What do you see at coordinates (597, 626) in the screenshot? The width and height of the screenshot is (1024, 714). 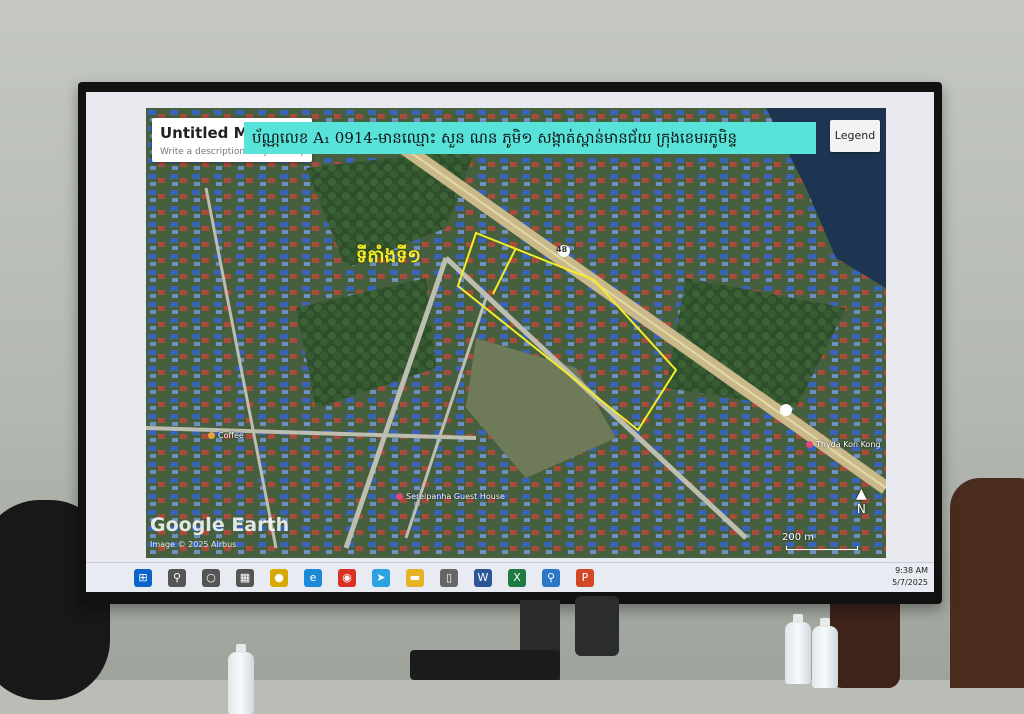 I see `conference-camera` at bounding box center [597, 626].